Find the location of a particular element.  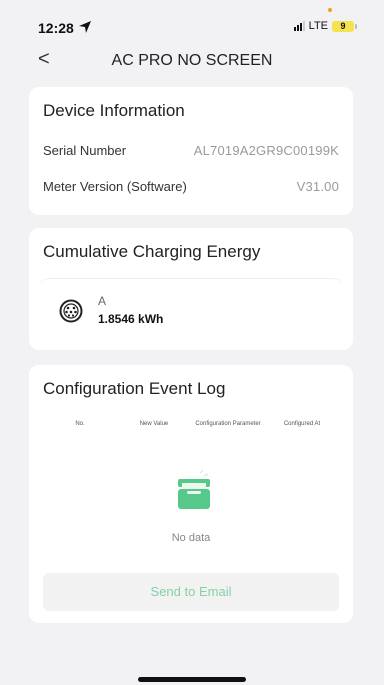

cumulative-energy-title: Cumulative Charging Energy is located at coordinates (152, 251).